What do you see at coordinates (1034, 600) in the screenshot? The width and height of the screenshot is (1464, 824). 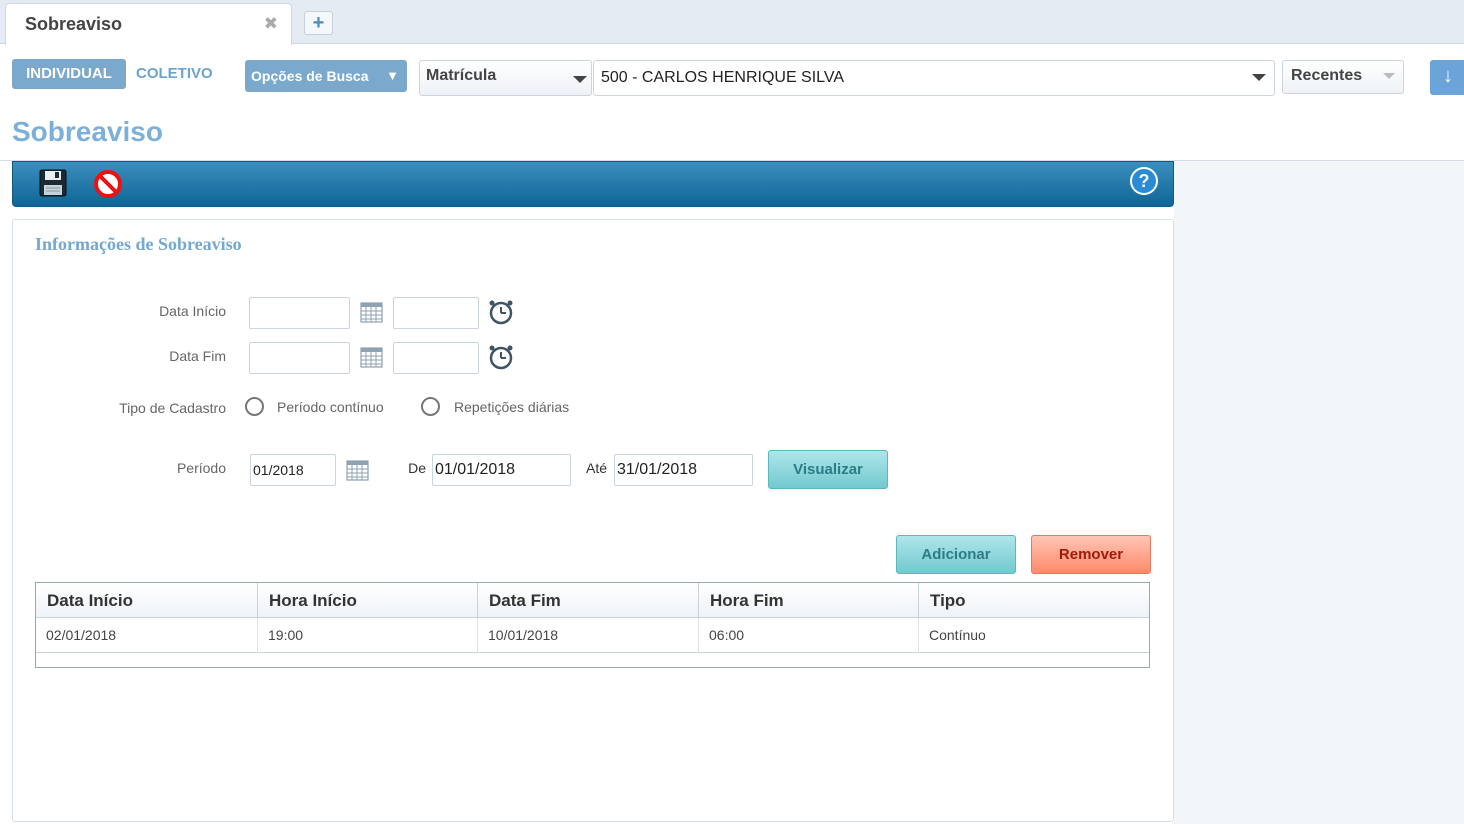 I see `column-header-tipo: Tipo` at bounding box center [1034, 600].